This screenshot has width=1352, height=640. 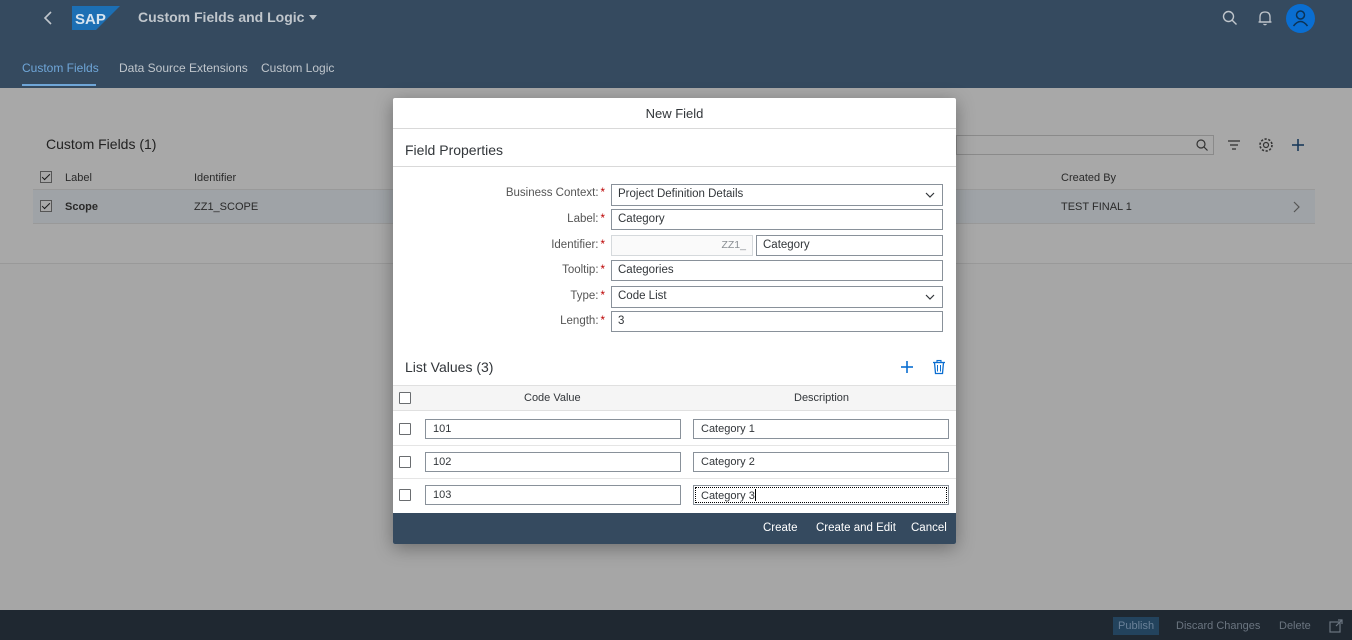 I want to click on list-value-row: 103 Category 3, so click(x=674, y=495).